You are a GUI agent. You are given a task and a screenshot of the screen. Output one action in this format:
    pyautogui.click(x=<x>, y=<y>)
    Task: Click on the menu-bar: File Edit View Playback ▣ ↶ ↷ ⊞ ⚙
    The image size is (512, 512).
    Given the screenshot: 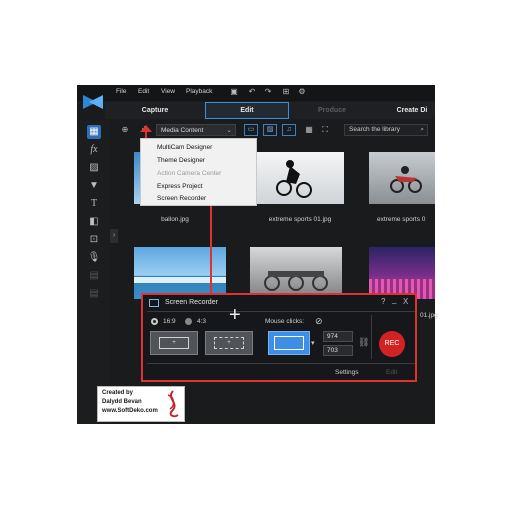 What is the action you would take?
    pyautogui.click(x=256, y=93)
    